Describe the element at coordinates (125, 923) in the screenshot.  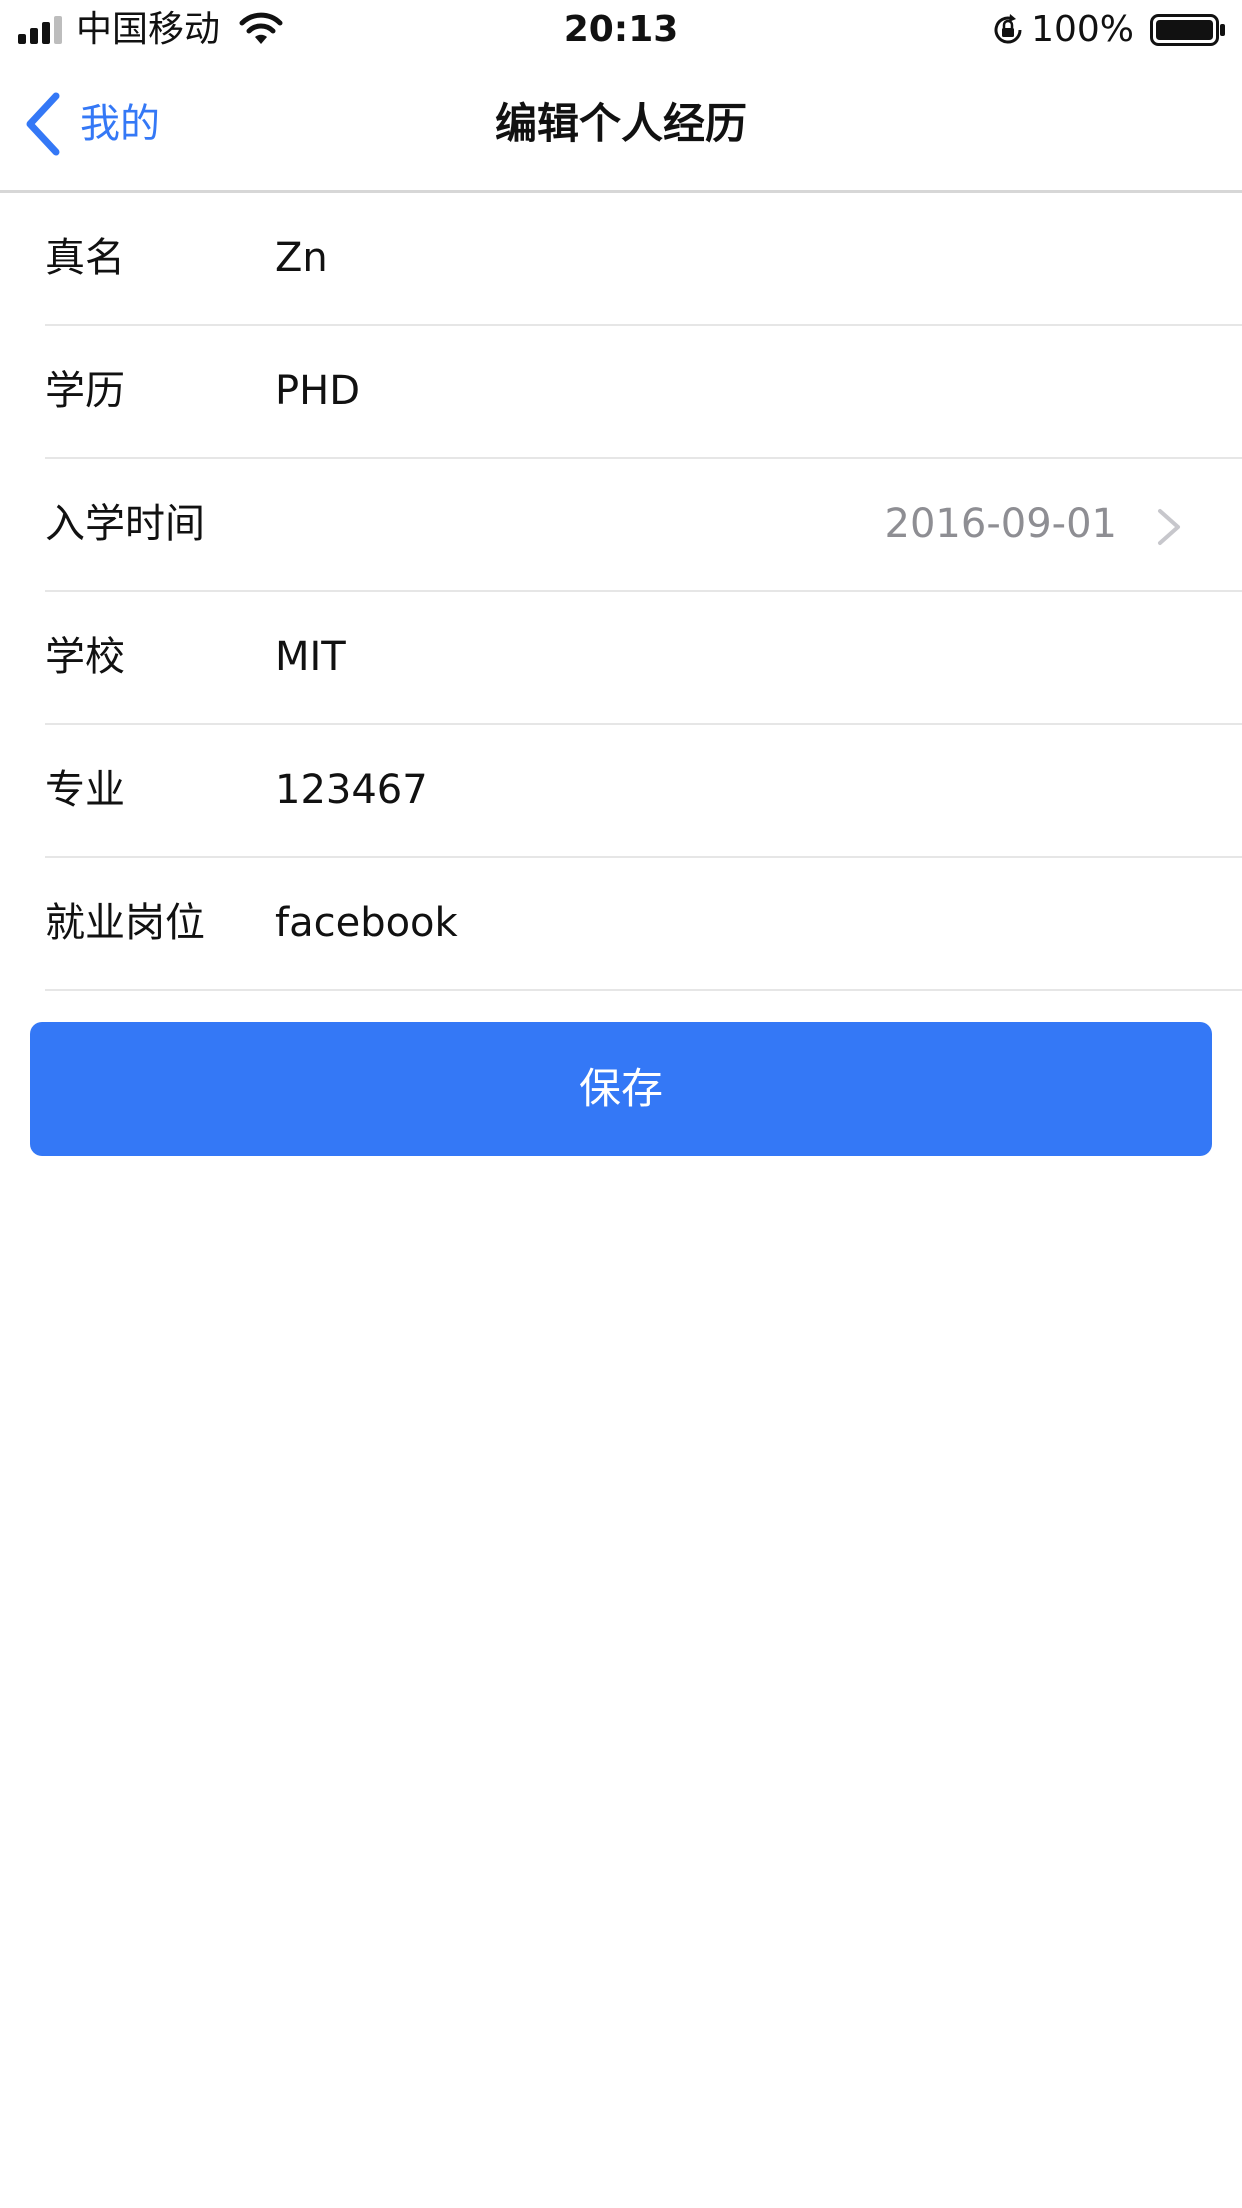
I see `field-label: 就业岗位` at that location.